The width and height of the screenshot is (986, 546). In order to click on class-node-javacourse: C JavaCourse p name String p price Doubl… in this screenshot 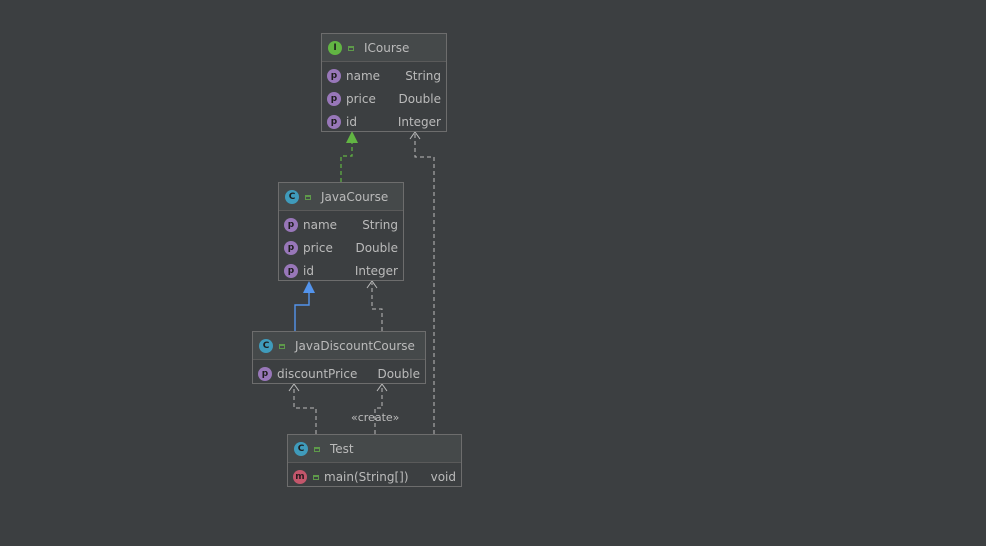, I will do `click(341, 231)`.